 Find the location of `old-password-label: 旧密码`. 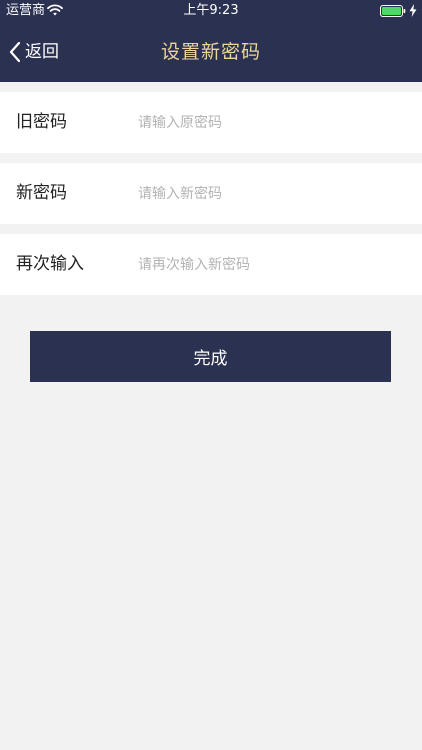

old-password-label: 旧密码 is located at coordinates (41, 122).